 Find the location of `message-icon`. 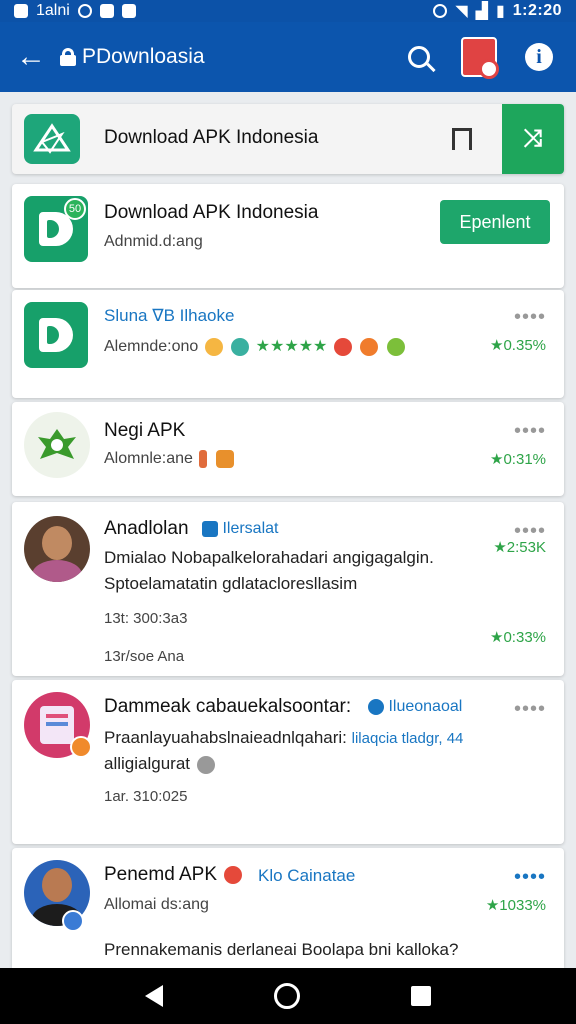

message-icon is located at coordinates (106, 11).